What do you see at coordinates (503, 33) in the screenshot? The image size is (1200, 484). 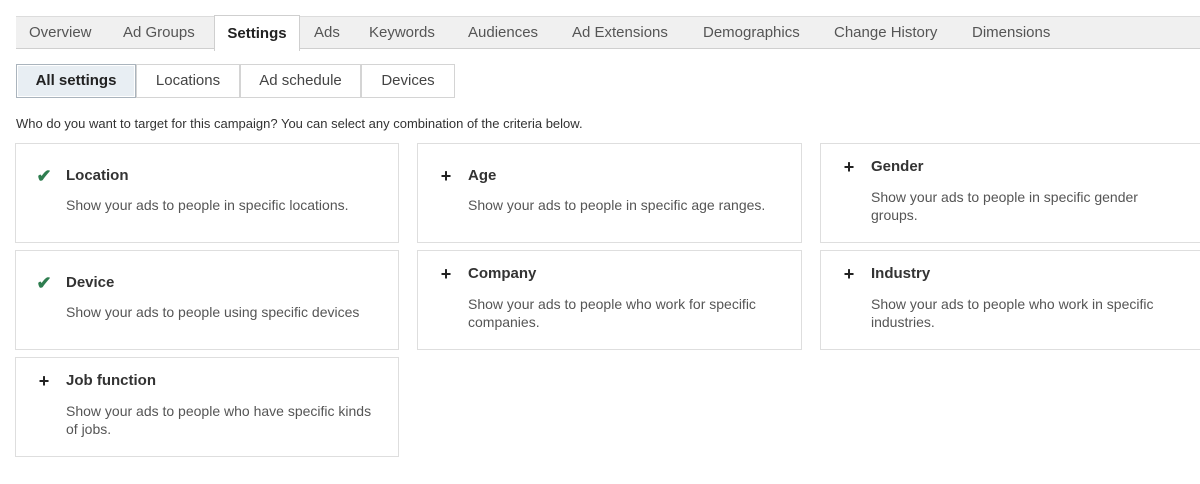 I see `tab-audiences: Audiences` at bounding box center [503, 33].